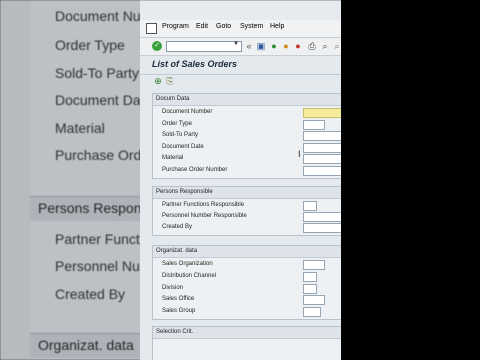  I want to click on partner-functions-input, so click(310, 206).